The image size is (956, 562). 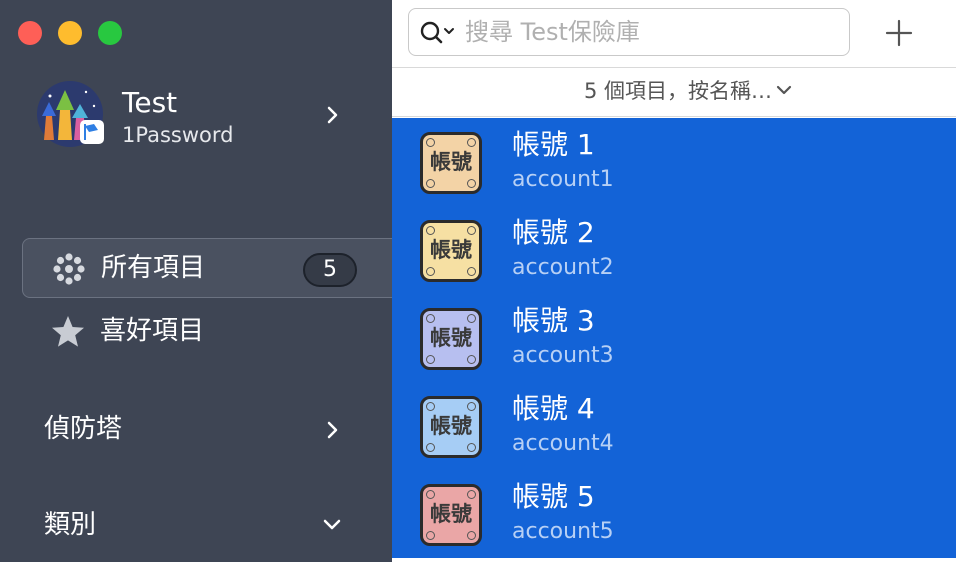 I want to click on list-item: 帳號 帳號 3 account3, so click(x=674, y=338).